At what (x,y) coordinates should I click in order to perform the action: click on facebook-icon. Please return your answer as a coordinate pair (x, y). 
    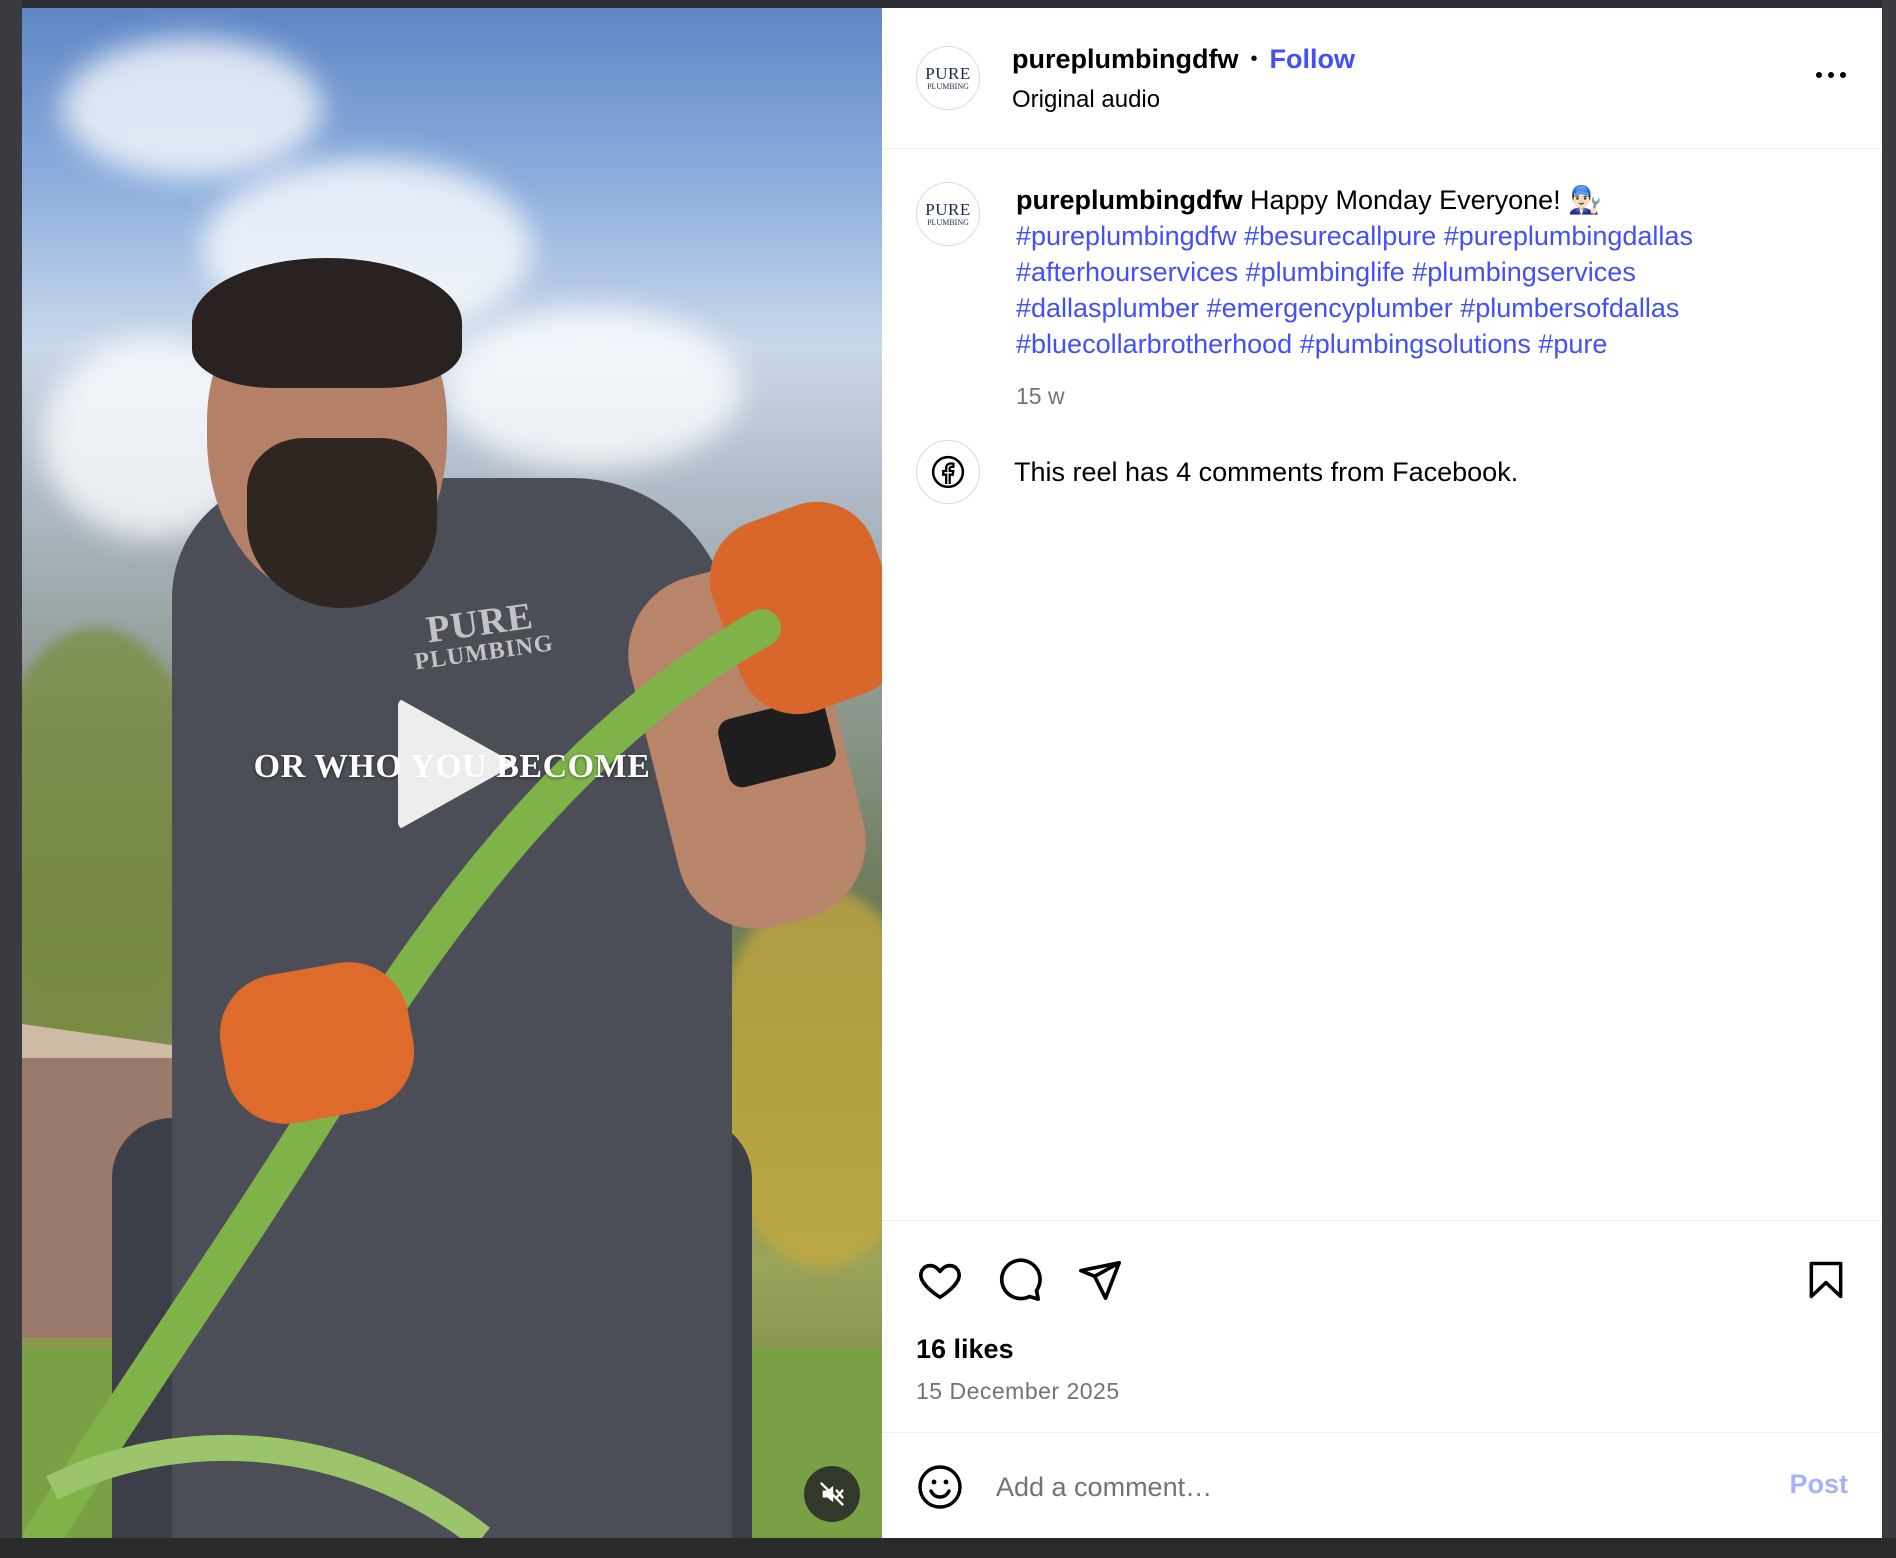
    Looking at the image, I should click on (948, 472).